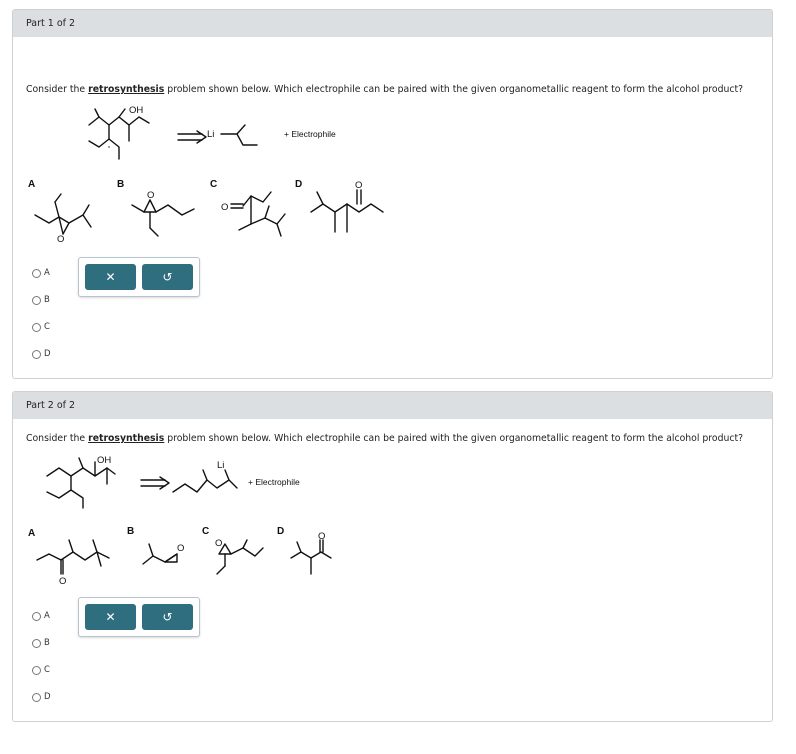  Describe the element at coordinates (392, 405) in the screenshot. I see `part-header: Part 2 of 2` at that location.